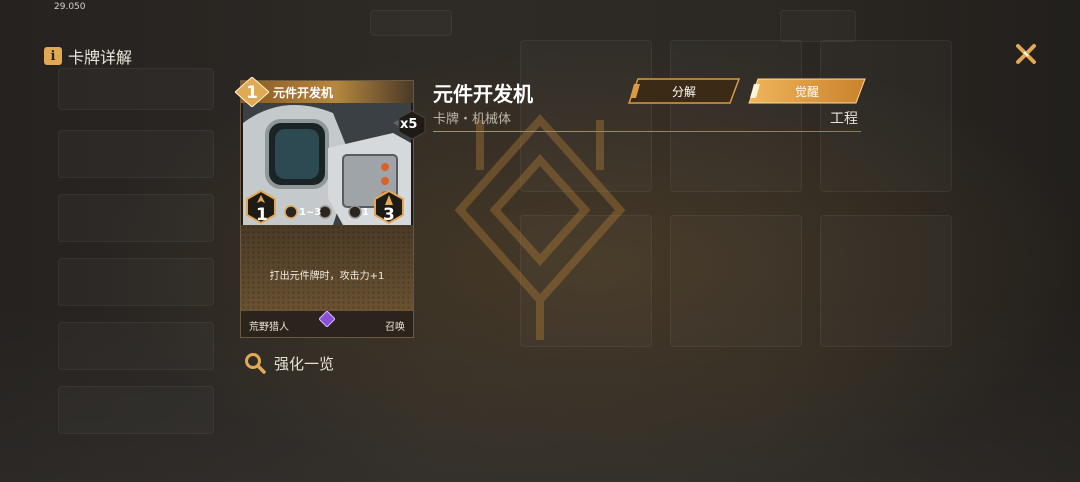 The image size is (1080, 482). What do you see at coordinates (327, 205) in the screenshot?
I see `card-stats: 1 3 1~3 1` at bounding box center [327, 205].